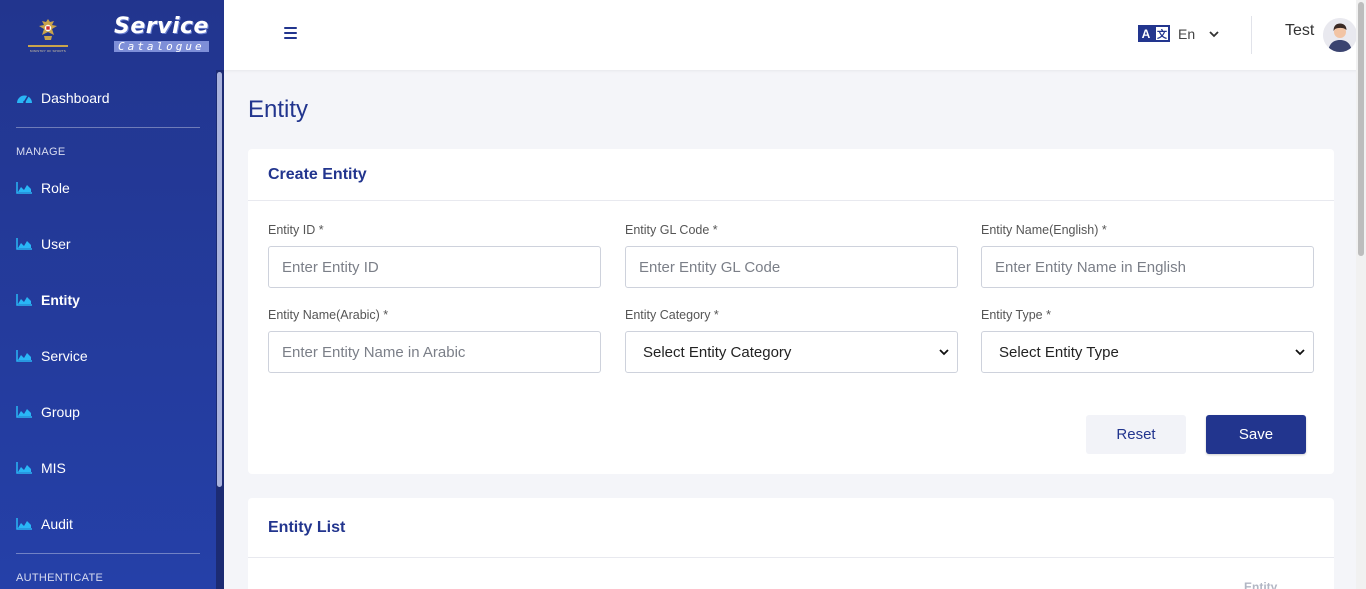  I want to click on field-label: Entity Name(English) *, so click(1044, 230).